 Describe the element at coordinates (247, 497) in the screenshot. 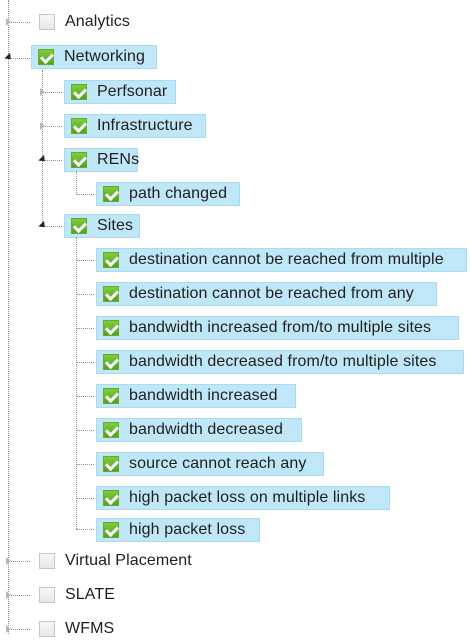

I see `tree-node-label: high packet loss on multiple links` at that location.